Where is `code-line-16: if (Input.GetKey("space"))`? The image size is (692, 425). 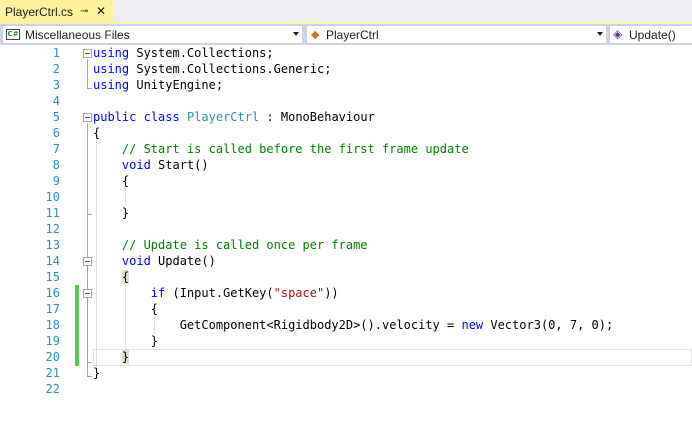 code-line-16: if (Input.GetKey("space")) is located at coordinates (216, 293).